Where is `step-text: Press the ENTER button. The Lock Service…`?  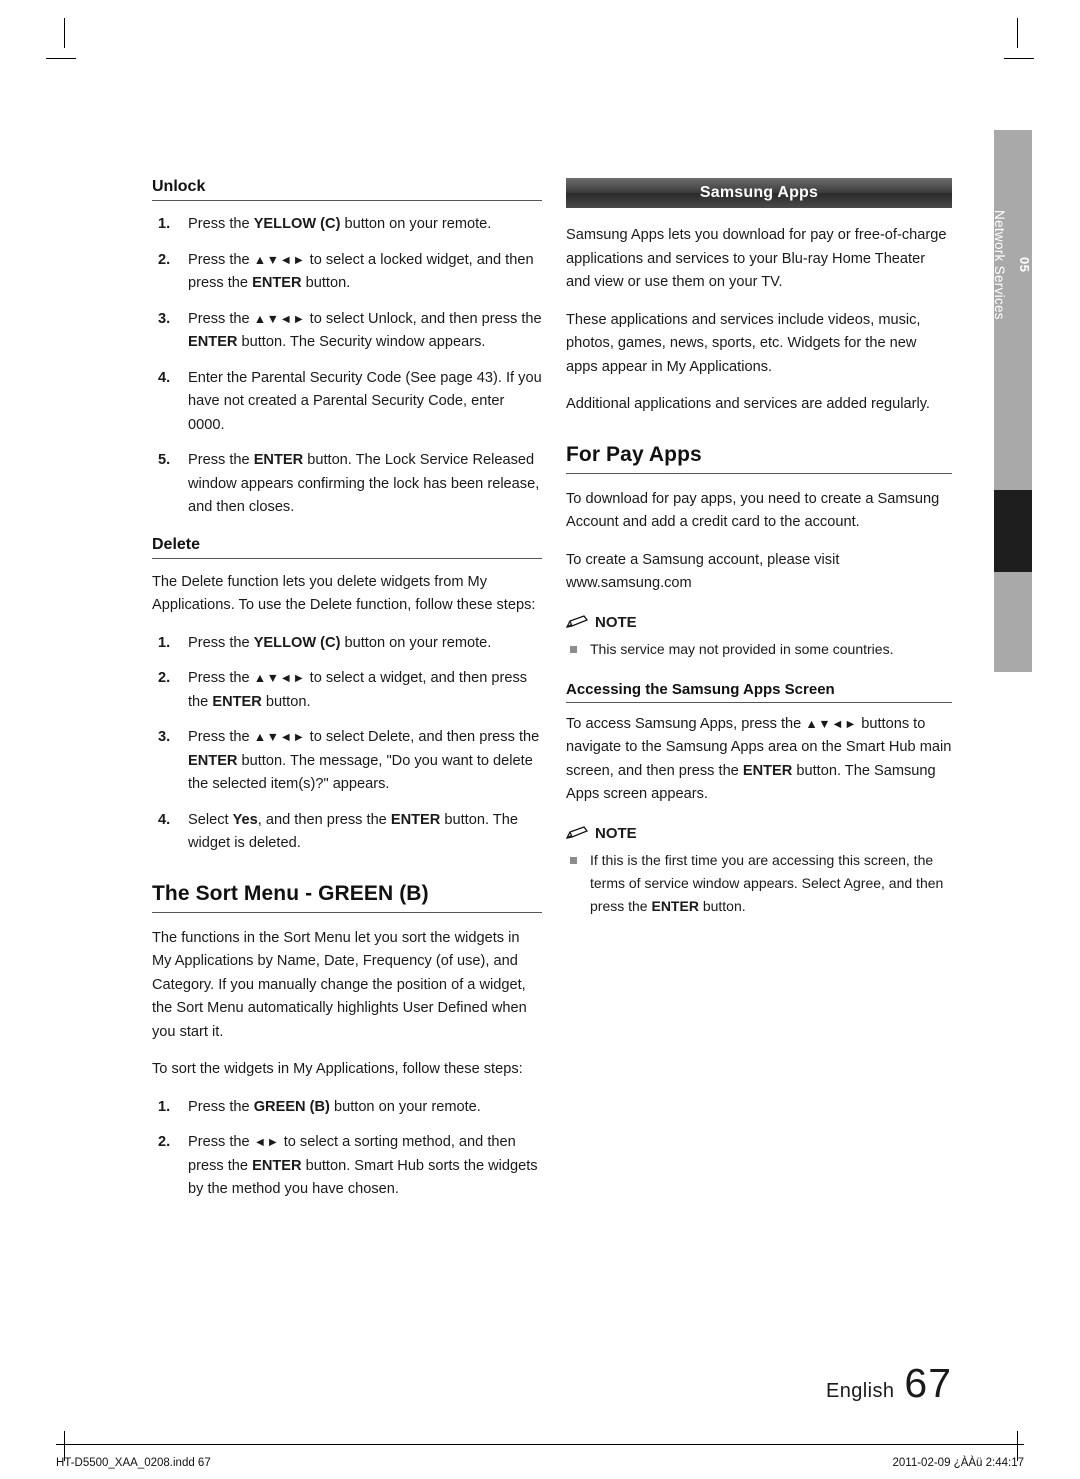
step-text: Press the ENTER button. The Lock Service… is located at coordinates (364, 483).